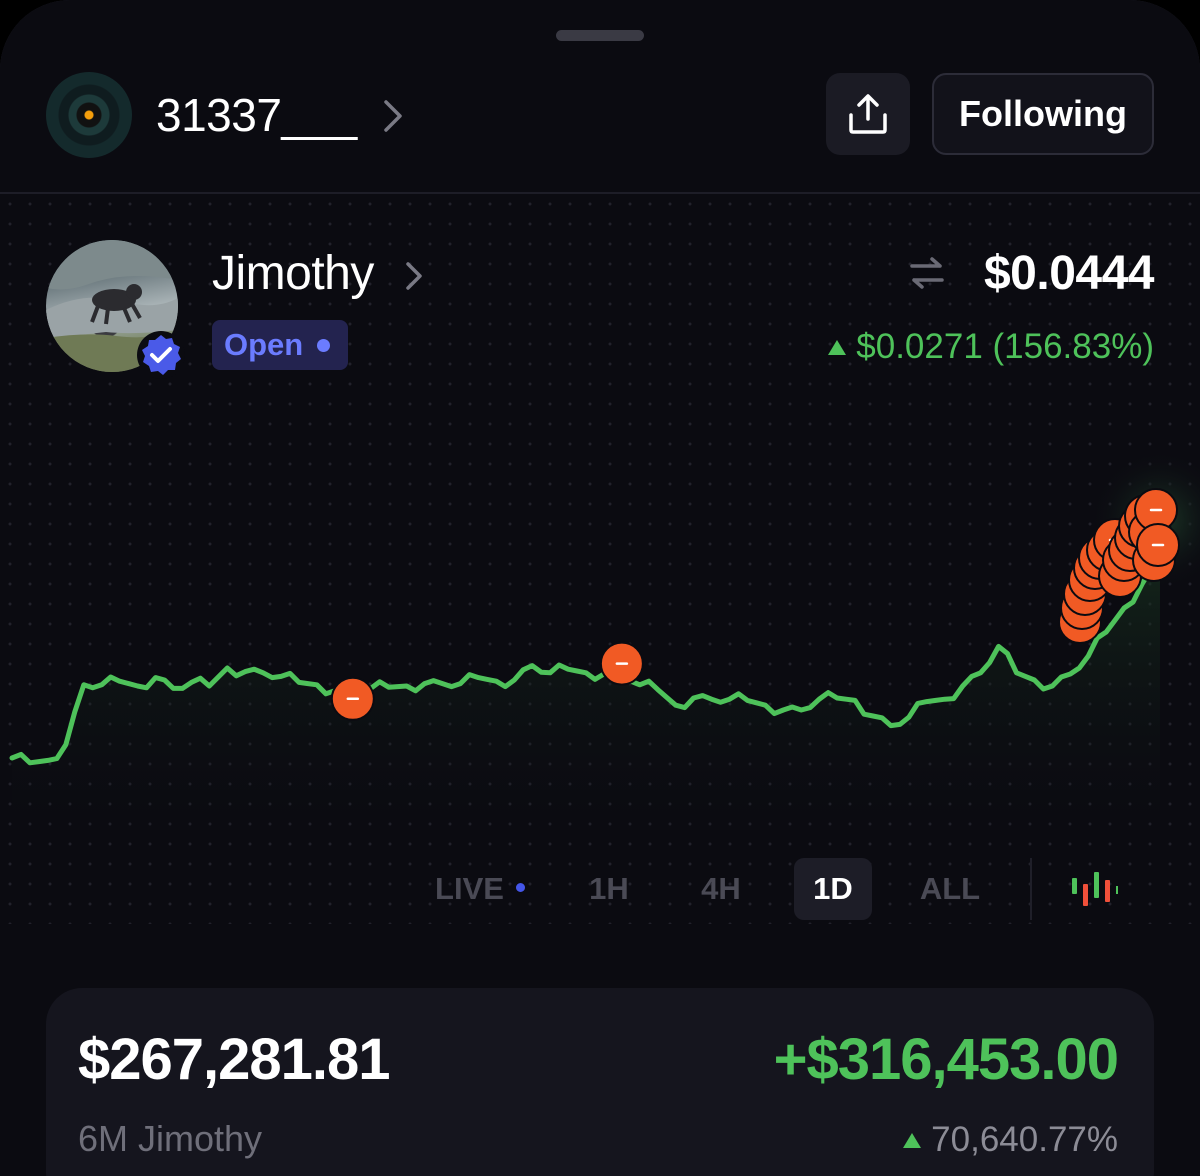 This screenshot has height=1176, width=1200. Describe the element at coordinates (1031, 889) in the screenshot. I see `divider` at that location.